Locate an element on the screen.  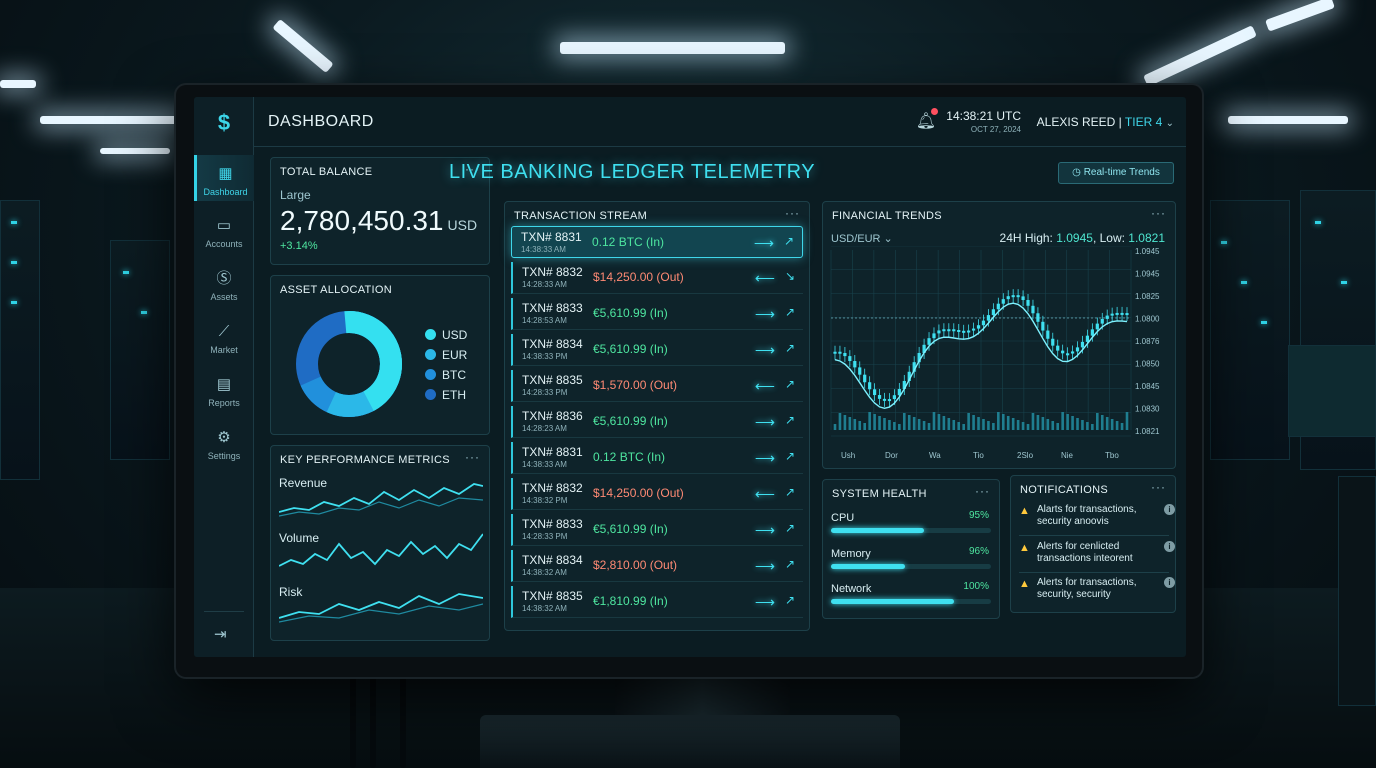
transaction-row: TXN# 8832 14:28:33 AM $14,250.00 (Out) ⟵ ↘ is located at coordinates (657, 278).